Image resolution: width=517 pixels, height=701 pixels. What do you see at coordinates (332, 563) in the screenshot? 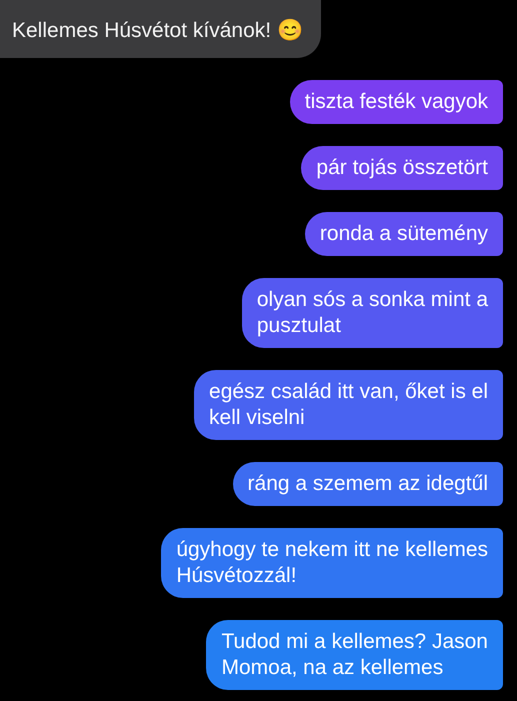
I see `message-bubble: úgyhogy te nekem itt ne kellemes Húsvétozzál!` at bounding box center [332, 563].